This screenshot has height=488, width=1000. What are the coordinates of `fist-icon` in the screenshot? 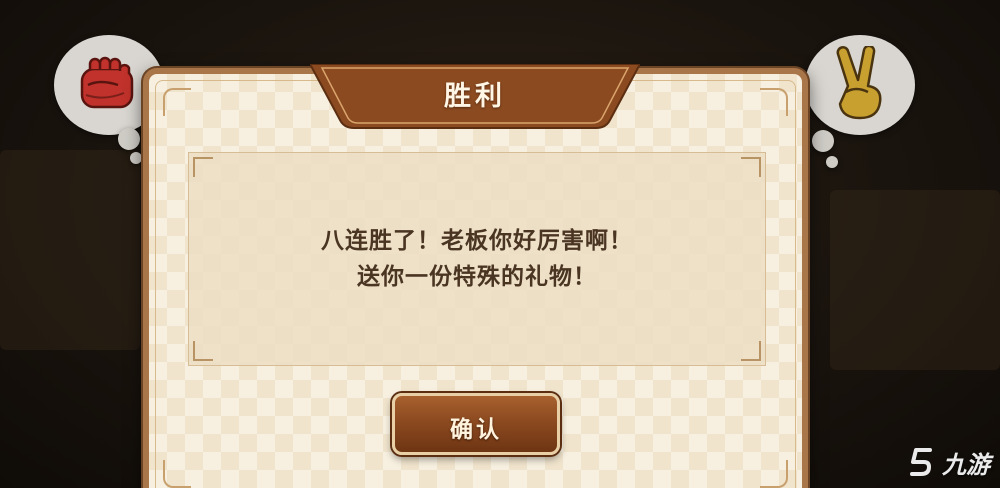 It's located at (107, 82).